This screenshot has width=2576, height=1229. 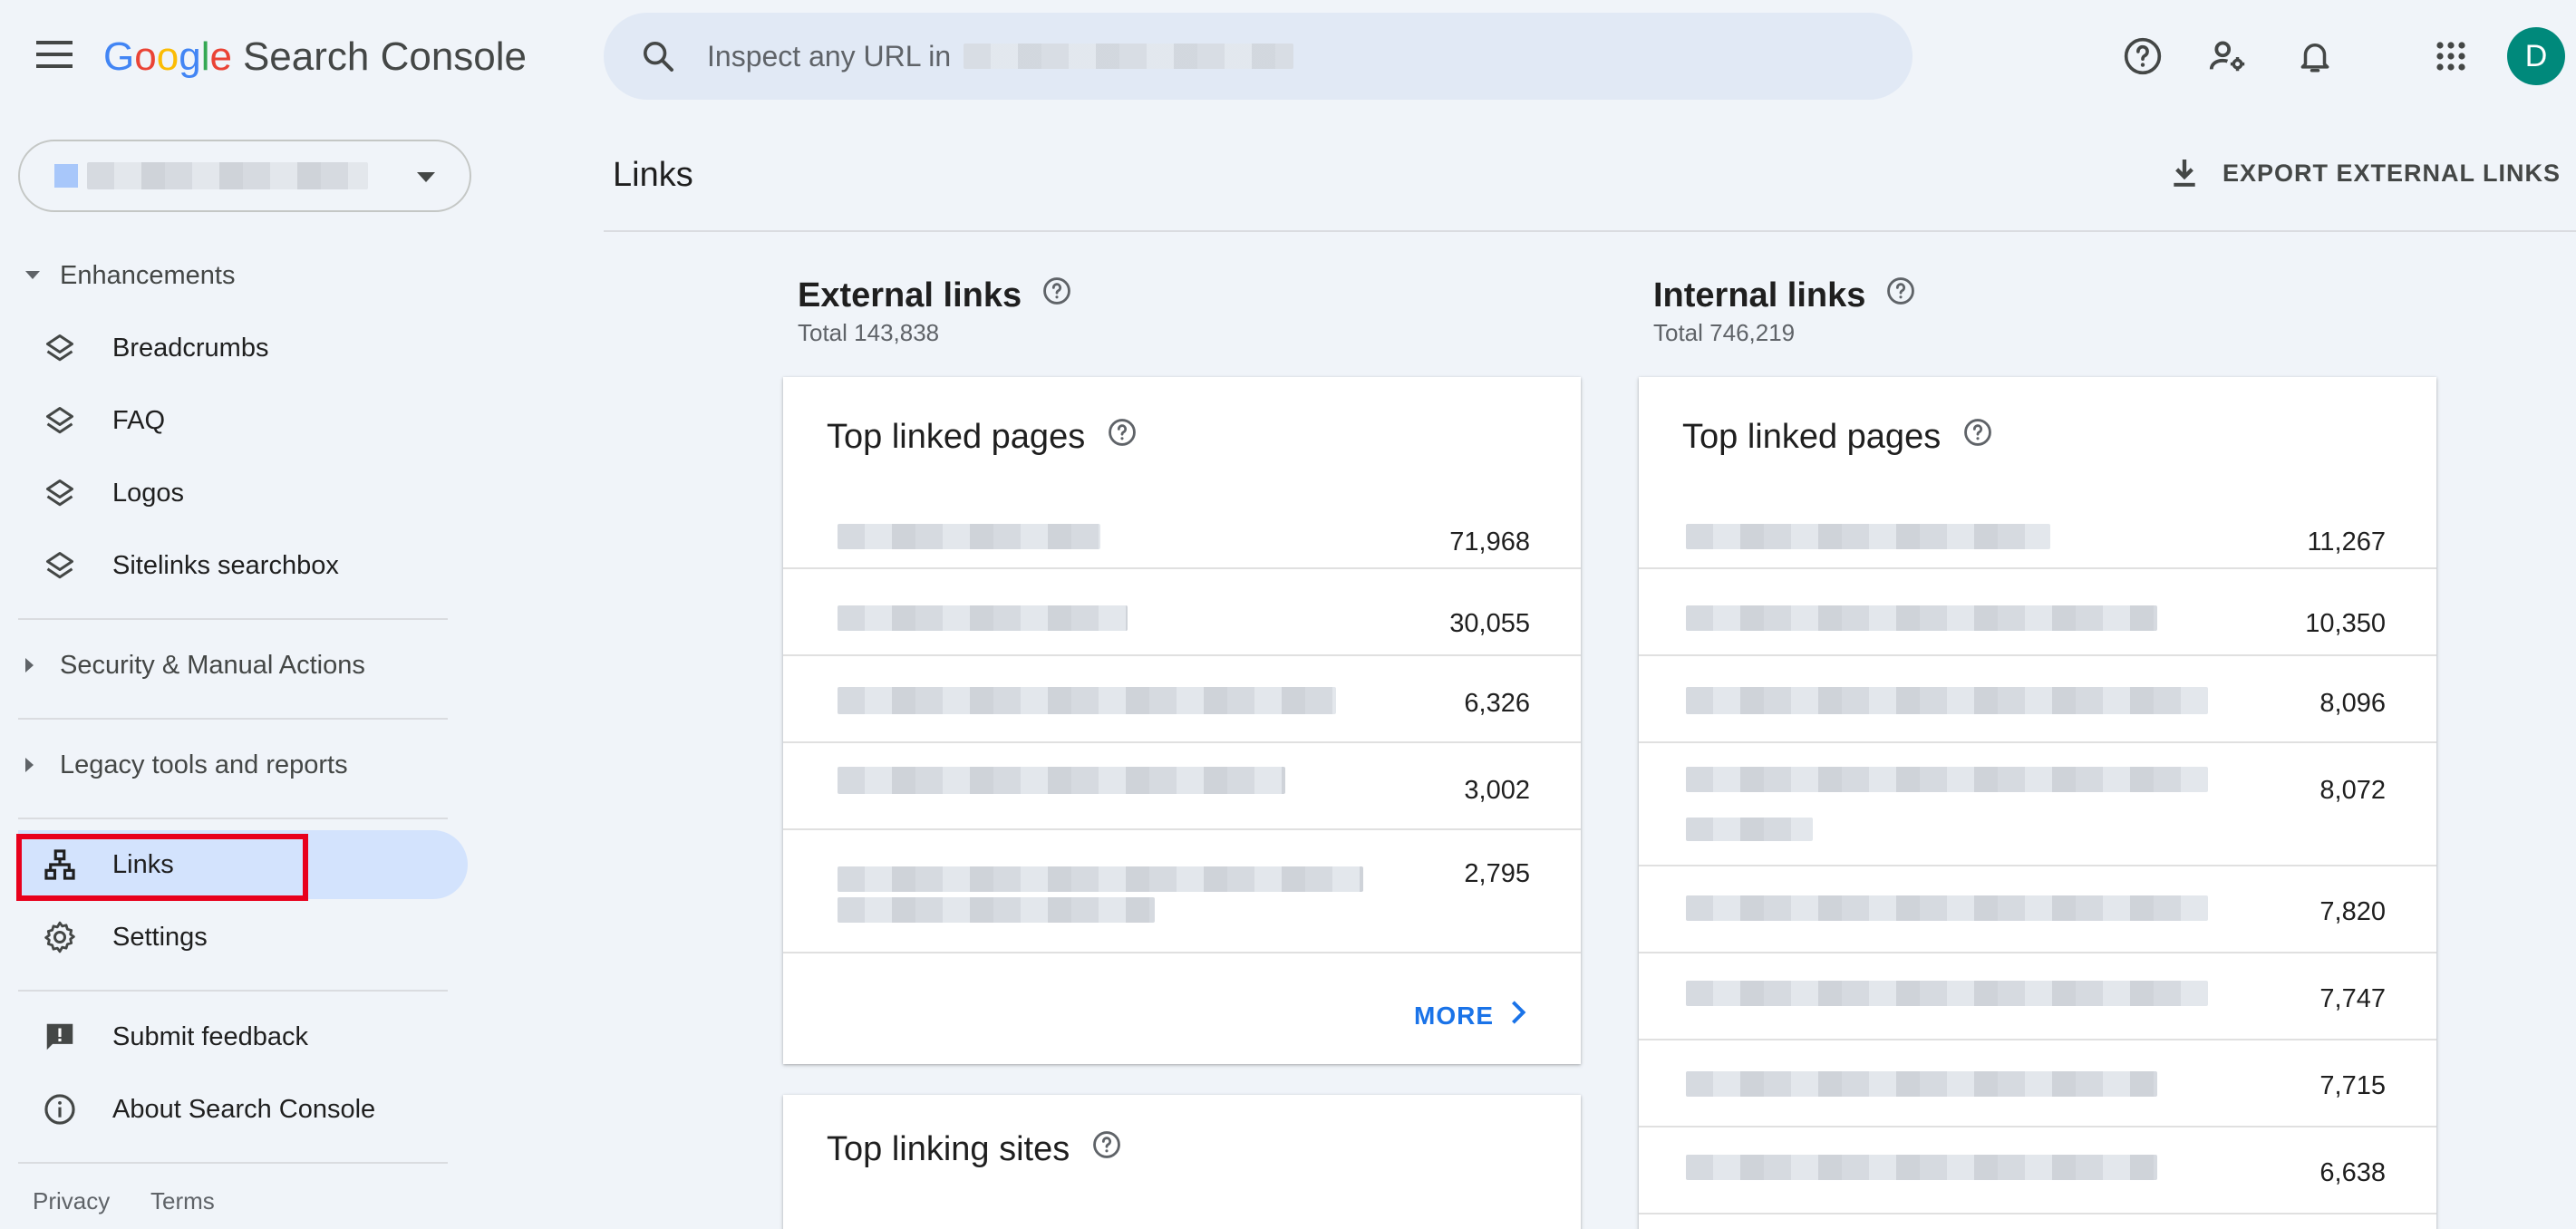 I want to click on nav-item-submit-feedback: Submit feedback, so click(x=243, y=1036).